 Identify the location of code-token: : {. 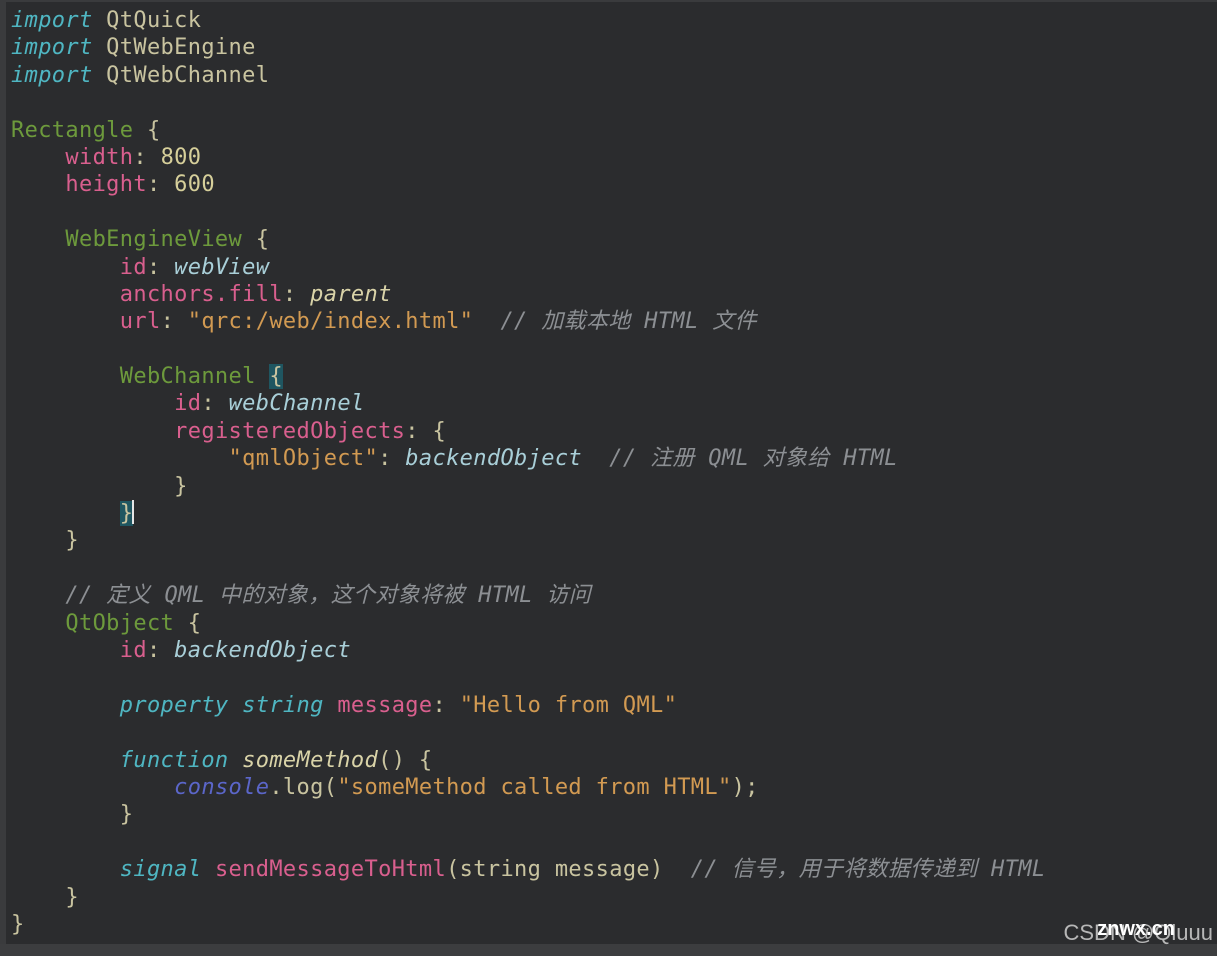
(426, 431).